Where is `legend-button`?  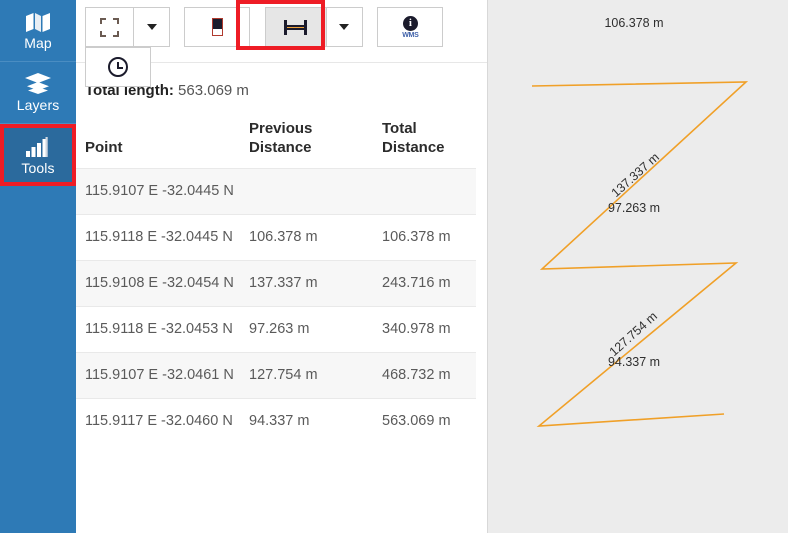
legend-button is located at coordinates (217, 27).